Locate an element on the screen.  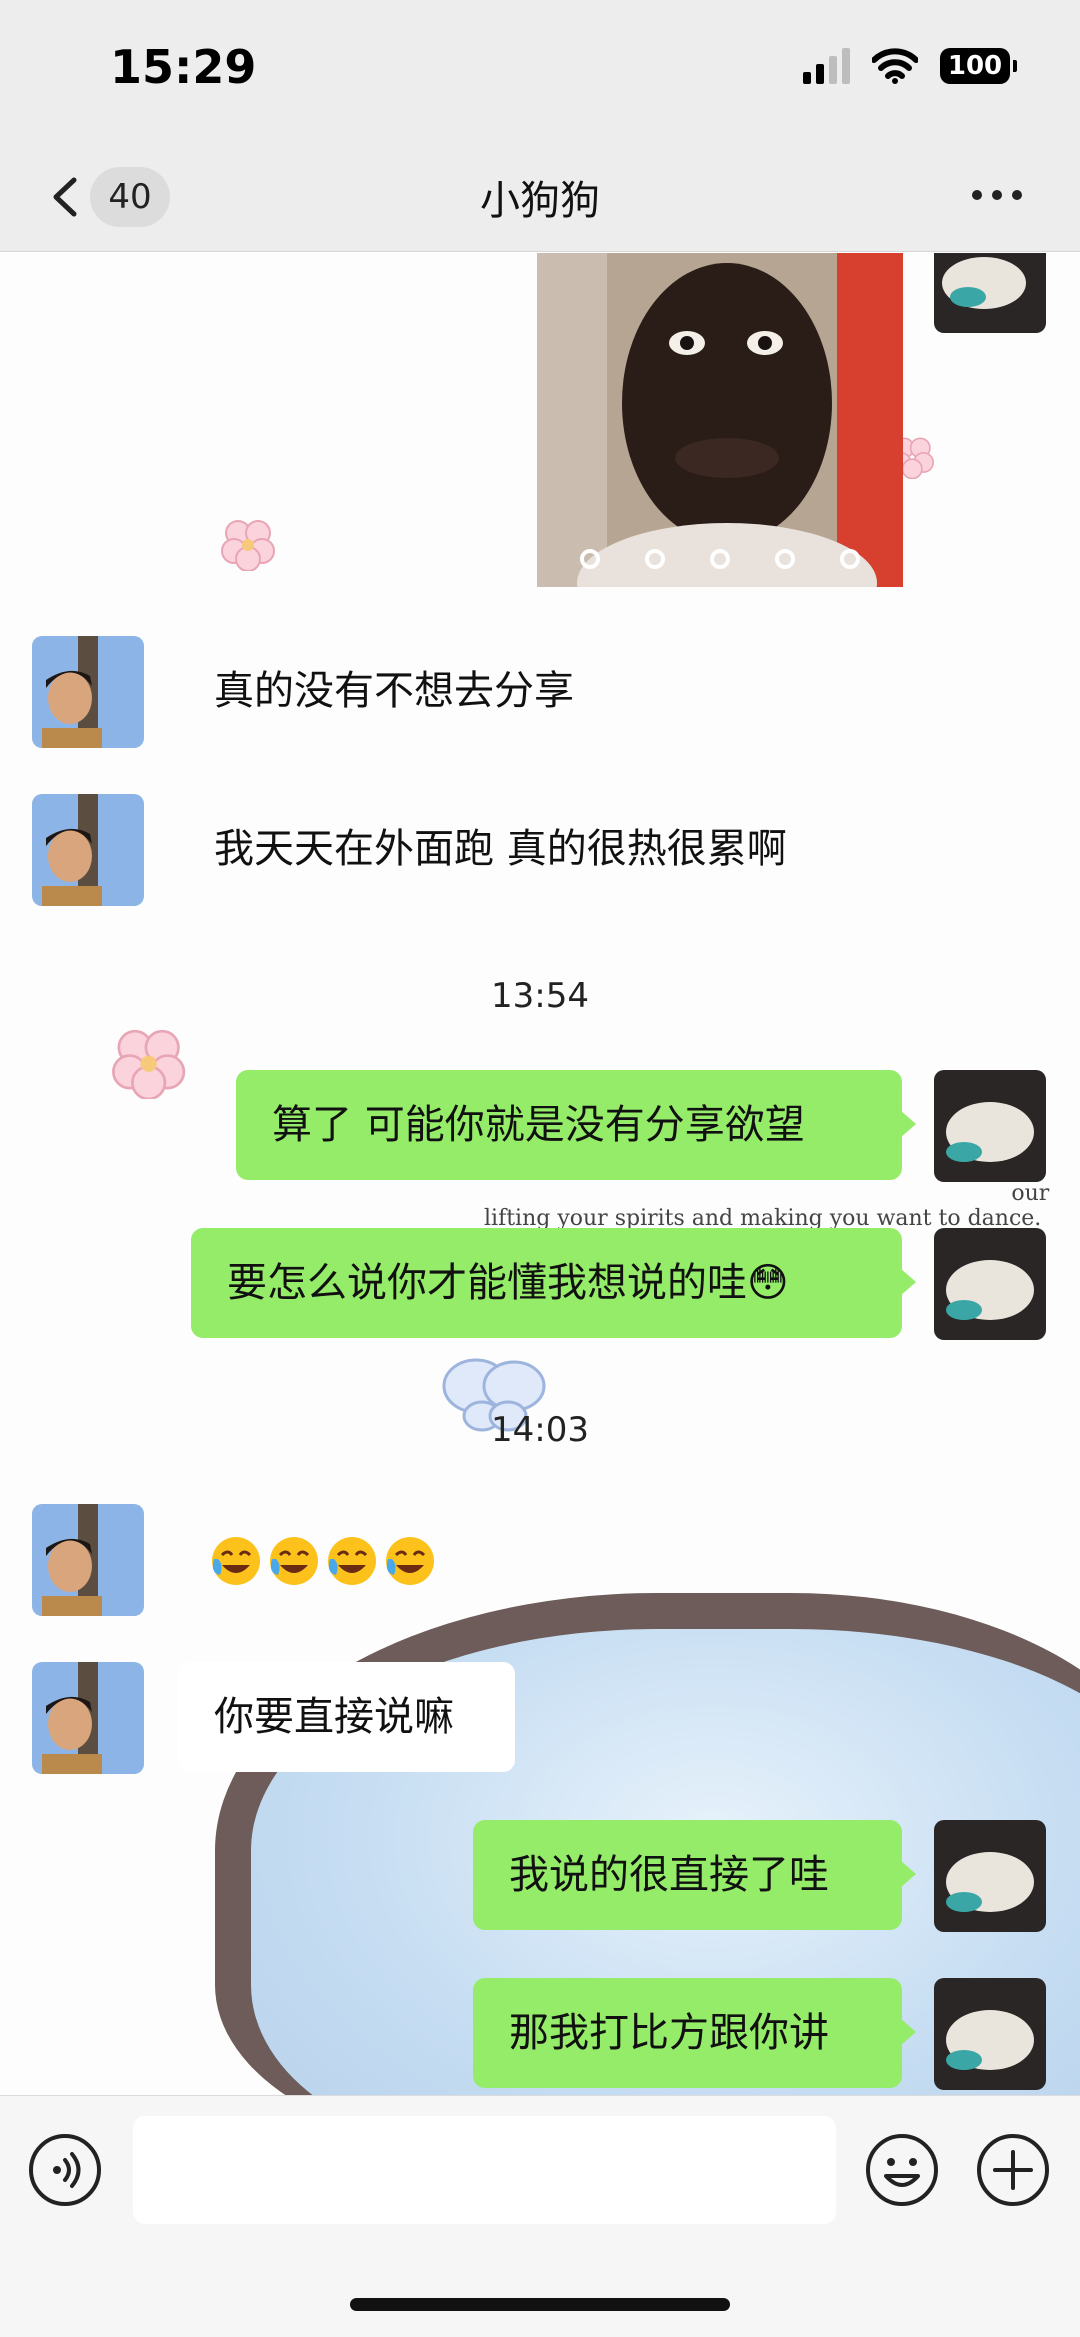
cellular-signal-icon is located at coordinates (826, 66).